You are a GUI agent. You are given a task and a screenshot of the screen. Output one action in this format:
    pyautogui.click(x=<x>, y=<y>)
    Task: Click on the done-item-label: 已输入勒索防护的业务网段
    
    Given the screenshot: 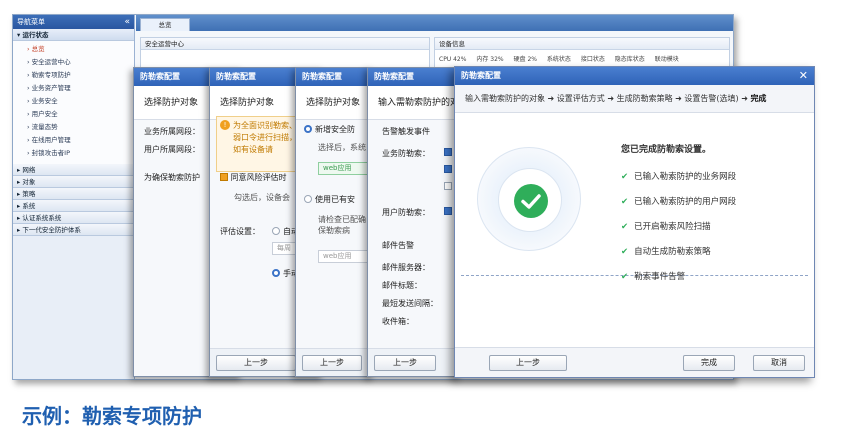 What is the action you would take?
    pyautogui.click(x=685, y=177)
    